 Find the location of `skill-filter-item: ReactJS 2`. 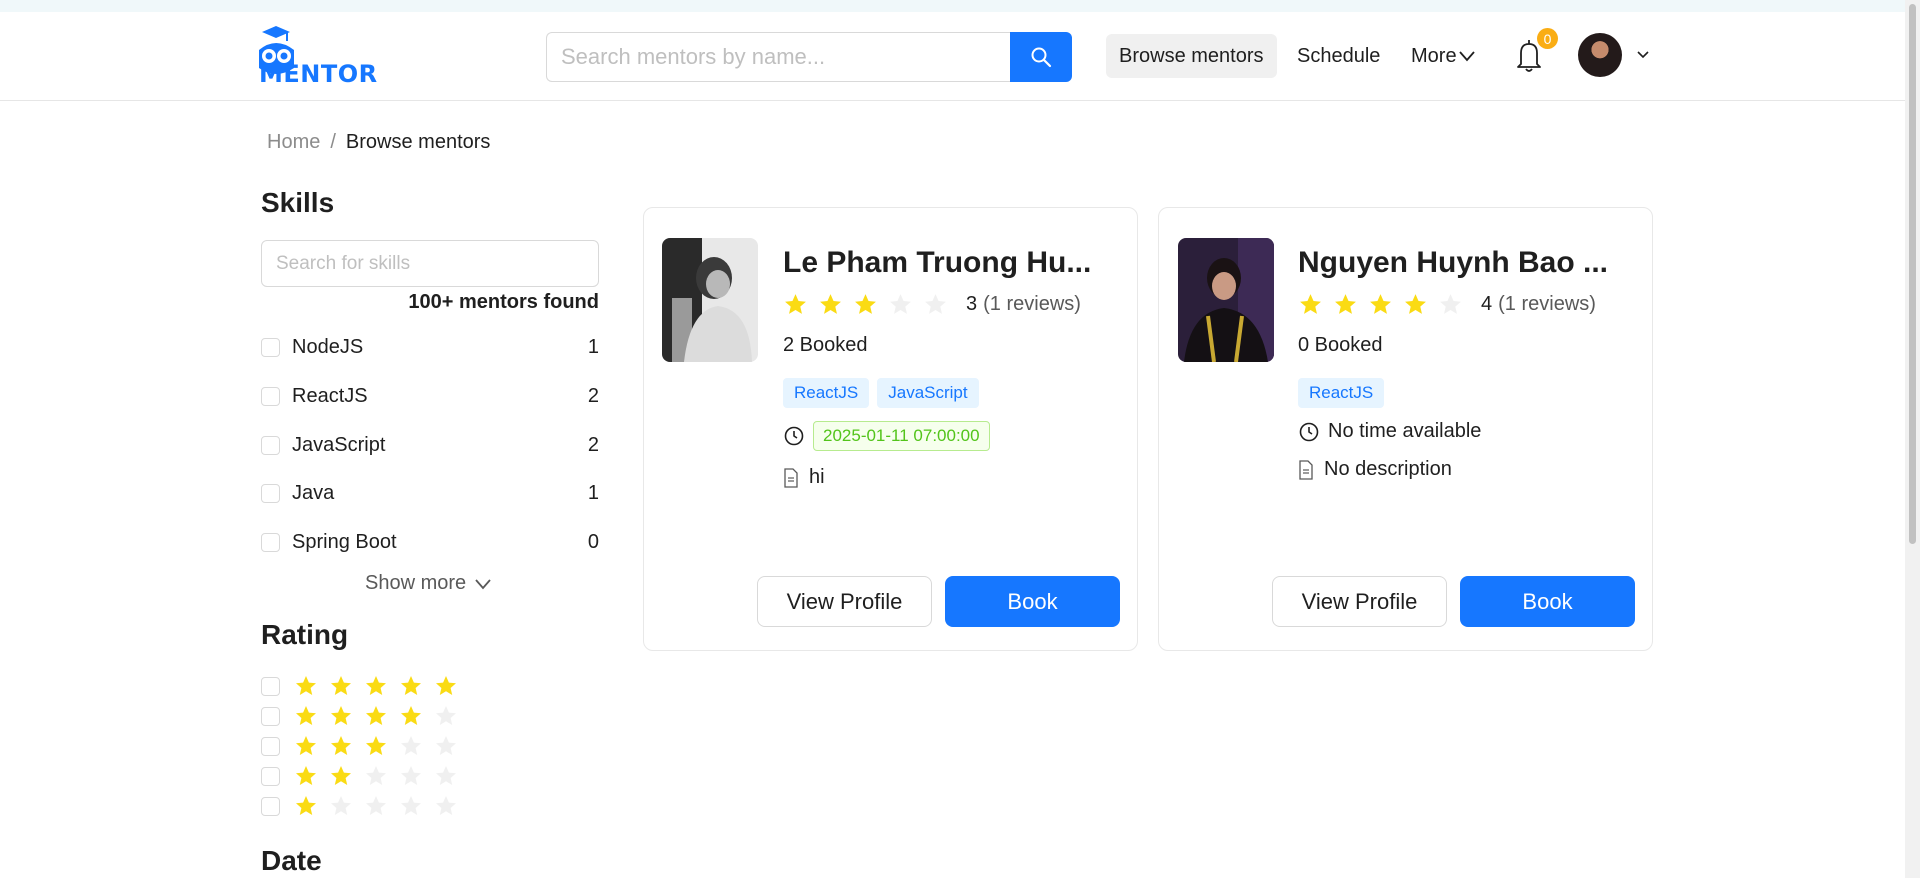

skill-filter-item: ReactJS 2 is located at coordinates (430, 396).